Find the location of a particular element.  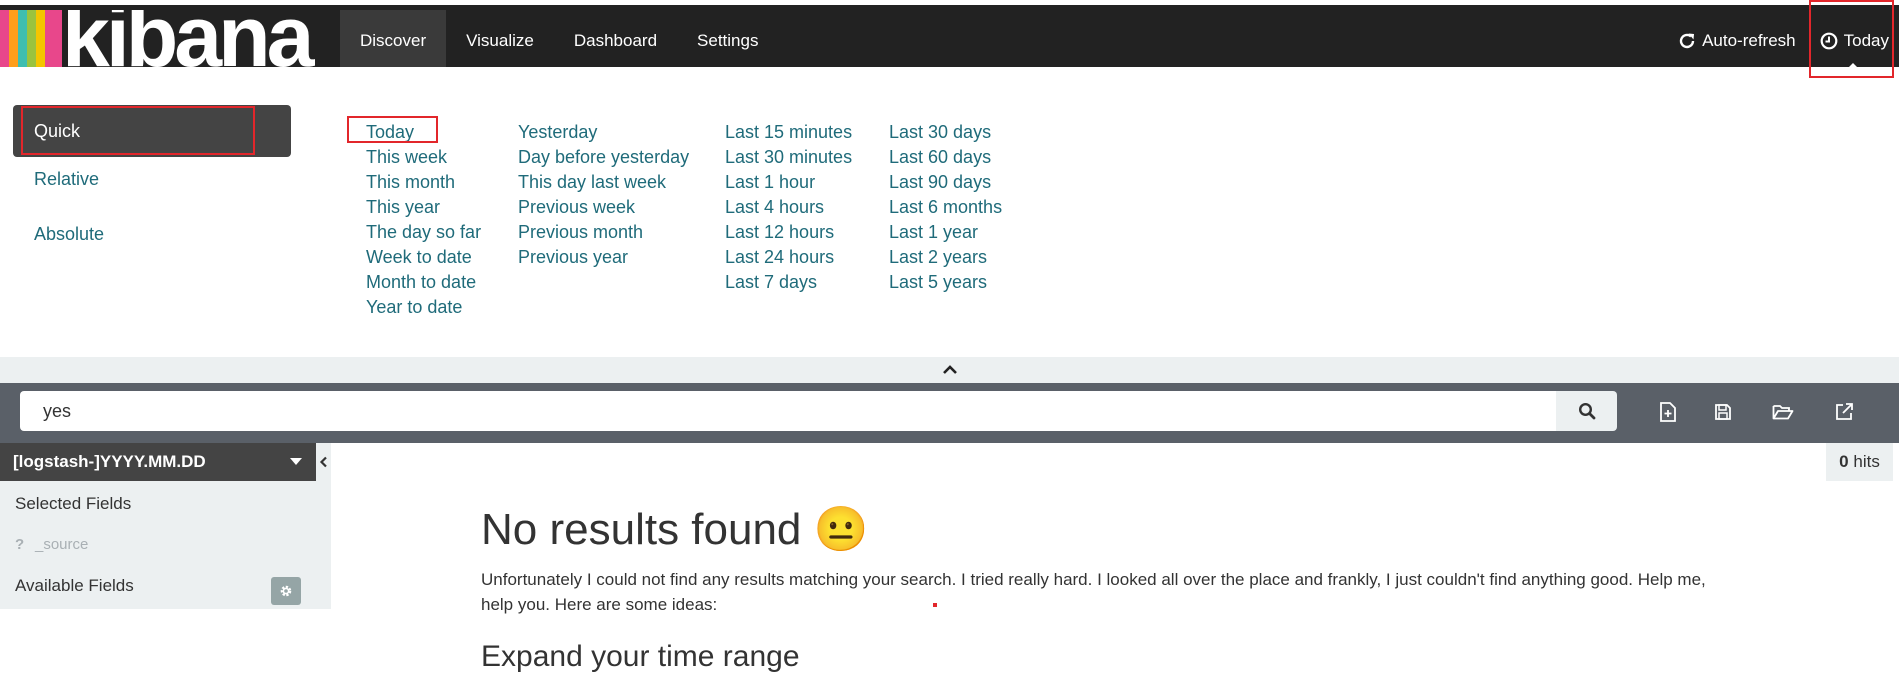

search-button is located at coordinates (1586, 411).